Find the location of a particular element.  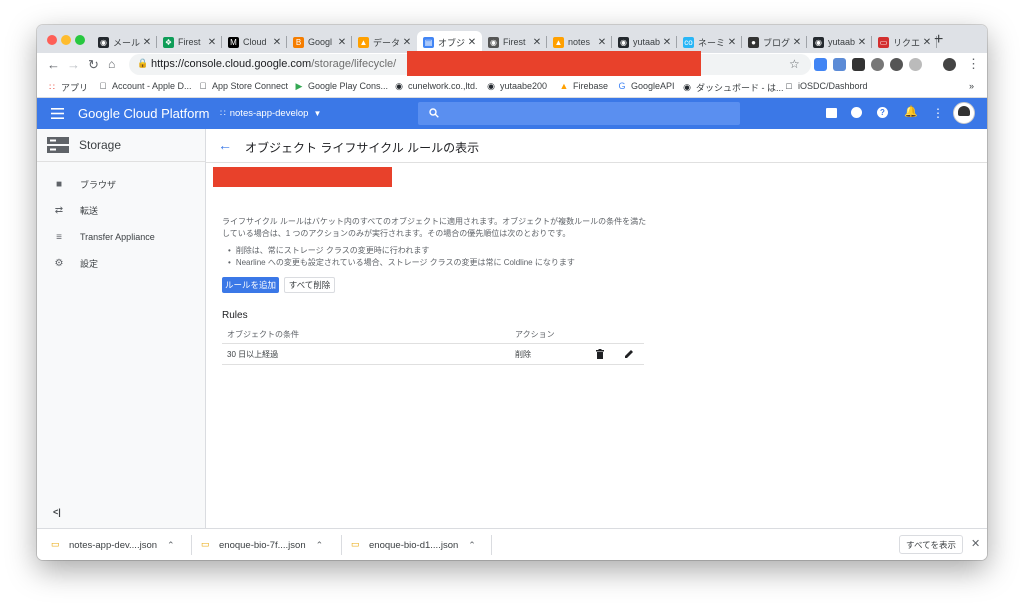

show-all-downloads-button: すべてを表示 is located at coordinates (931, 544).